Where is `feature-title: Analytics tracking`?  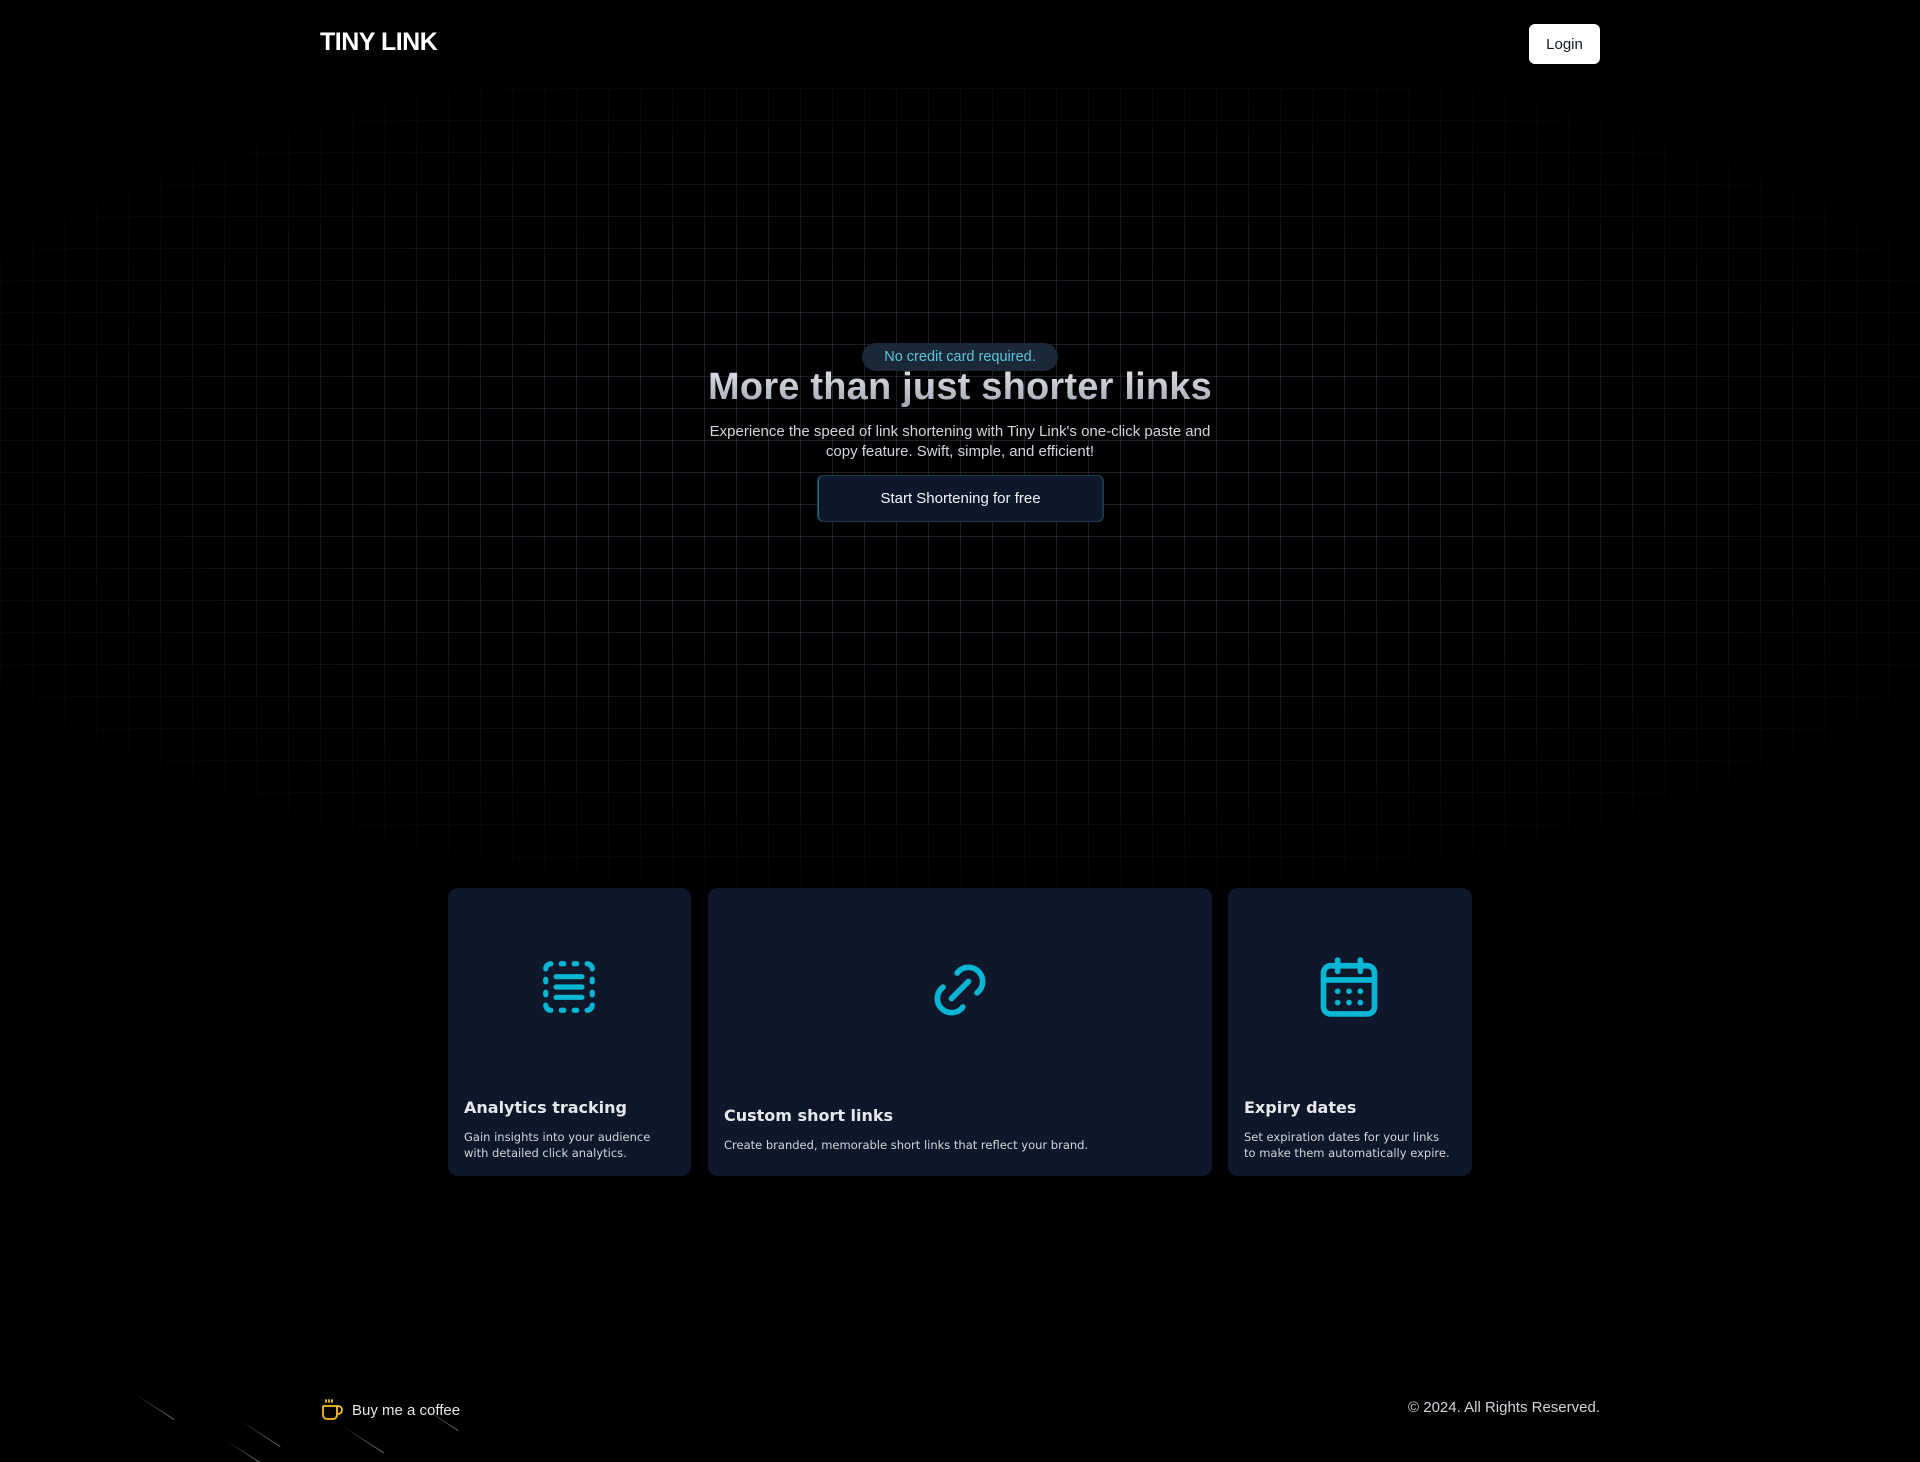
feature-title: Analytics tracking is located at coordinates (545, 1107).